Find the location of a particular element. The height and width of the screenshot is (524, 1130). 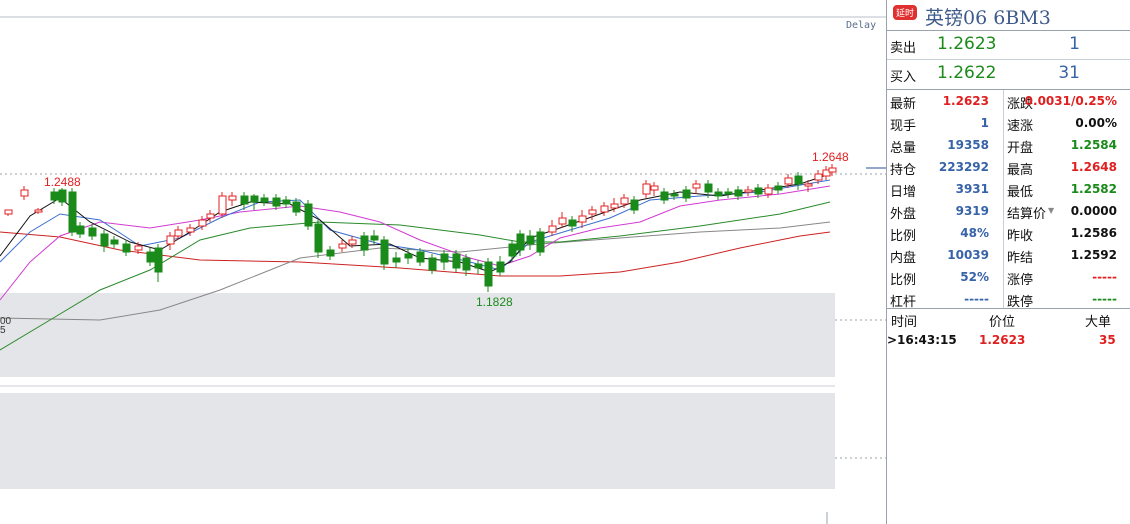

tick-row: >16:43:15 1.2623 35 is located at coordinates (1008, 341).